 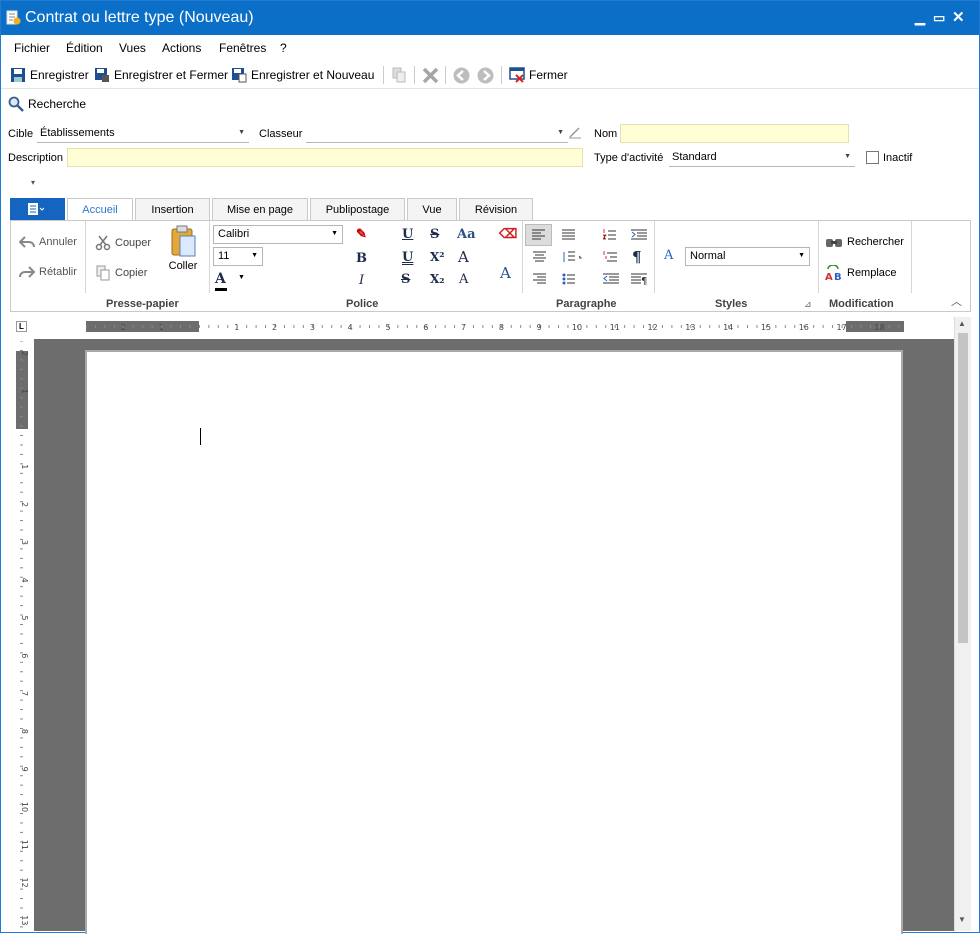 What do you see at coordinates (302, 75) in the screenshot?
I see `save-new-button: Enregistrer et Nouveau` at bounding box center [302, 75].